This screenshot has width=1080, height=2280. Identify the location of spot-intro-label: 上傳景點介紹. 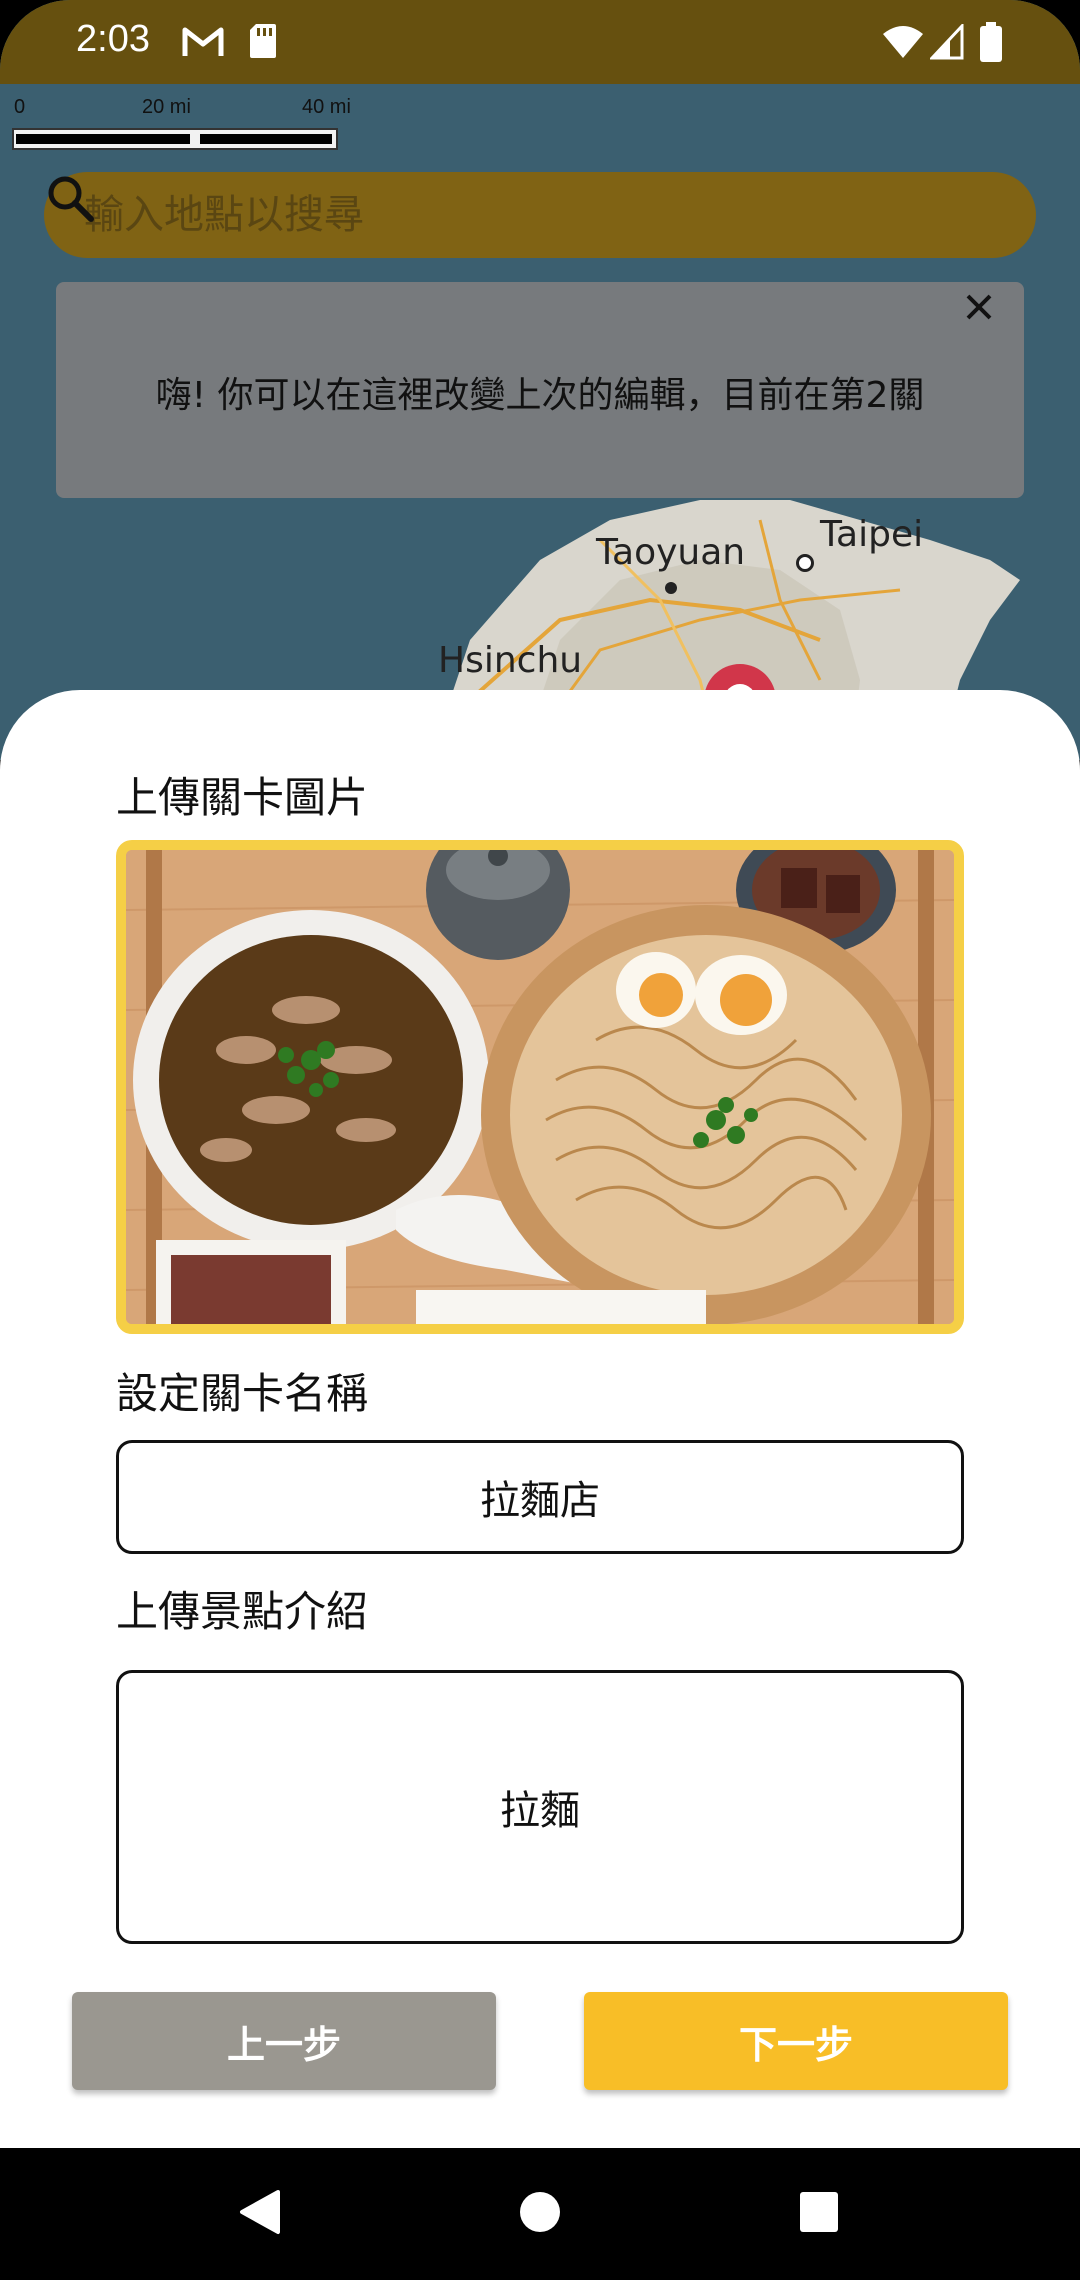
(242, 1611).